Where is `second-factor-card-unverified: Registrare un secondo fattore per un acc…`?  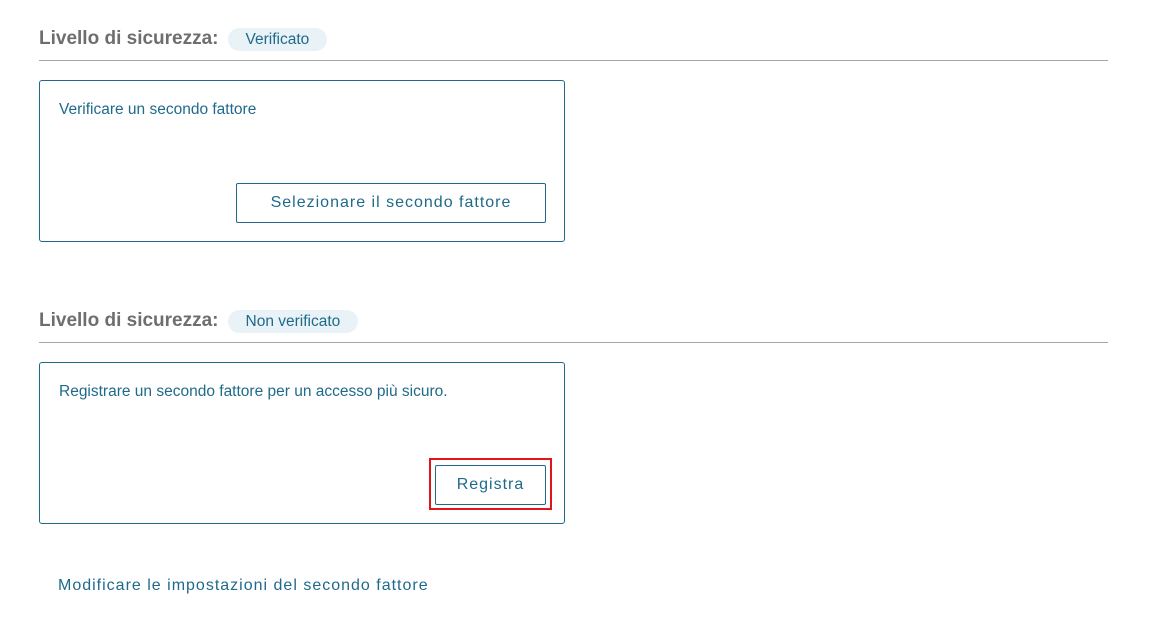 second-factor-card-unverified: Registrare un secondo fattore per un acc… is located at coordinates (302, 443).